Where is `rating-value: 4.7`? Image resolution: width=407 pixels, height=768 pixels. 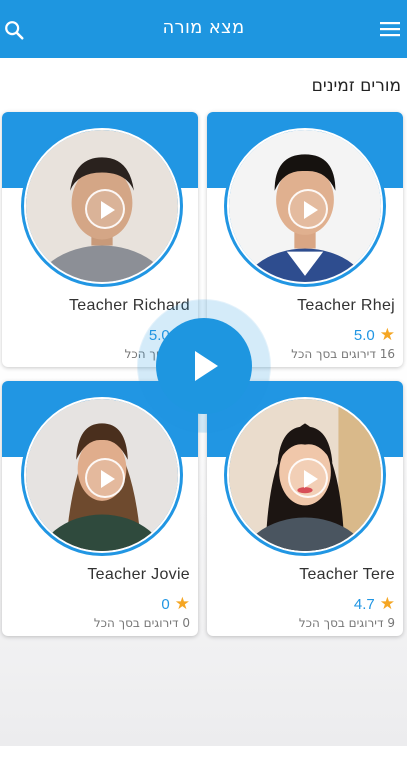 rating-value: 4.7 is located at coordinates (364, 604).